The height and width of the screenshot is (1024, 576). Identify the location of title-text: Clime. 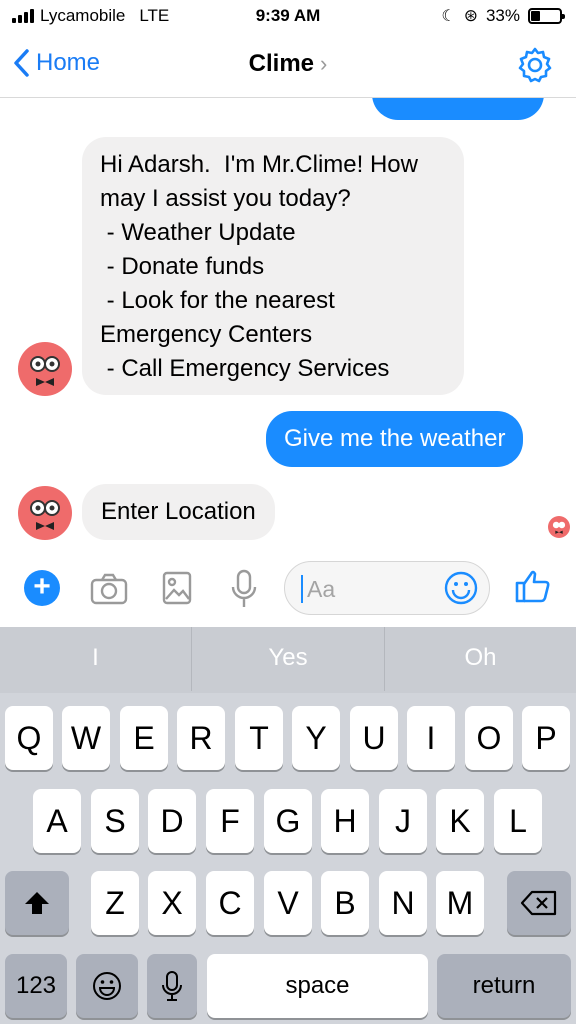
(281, 63).